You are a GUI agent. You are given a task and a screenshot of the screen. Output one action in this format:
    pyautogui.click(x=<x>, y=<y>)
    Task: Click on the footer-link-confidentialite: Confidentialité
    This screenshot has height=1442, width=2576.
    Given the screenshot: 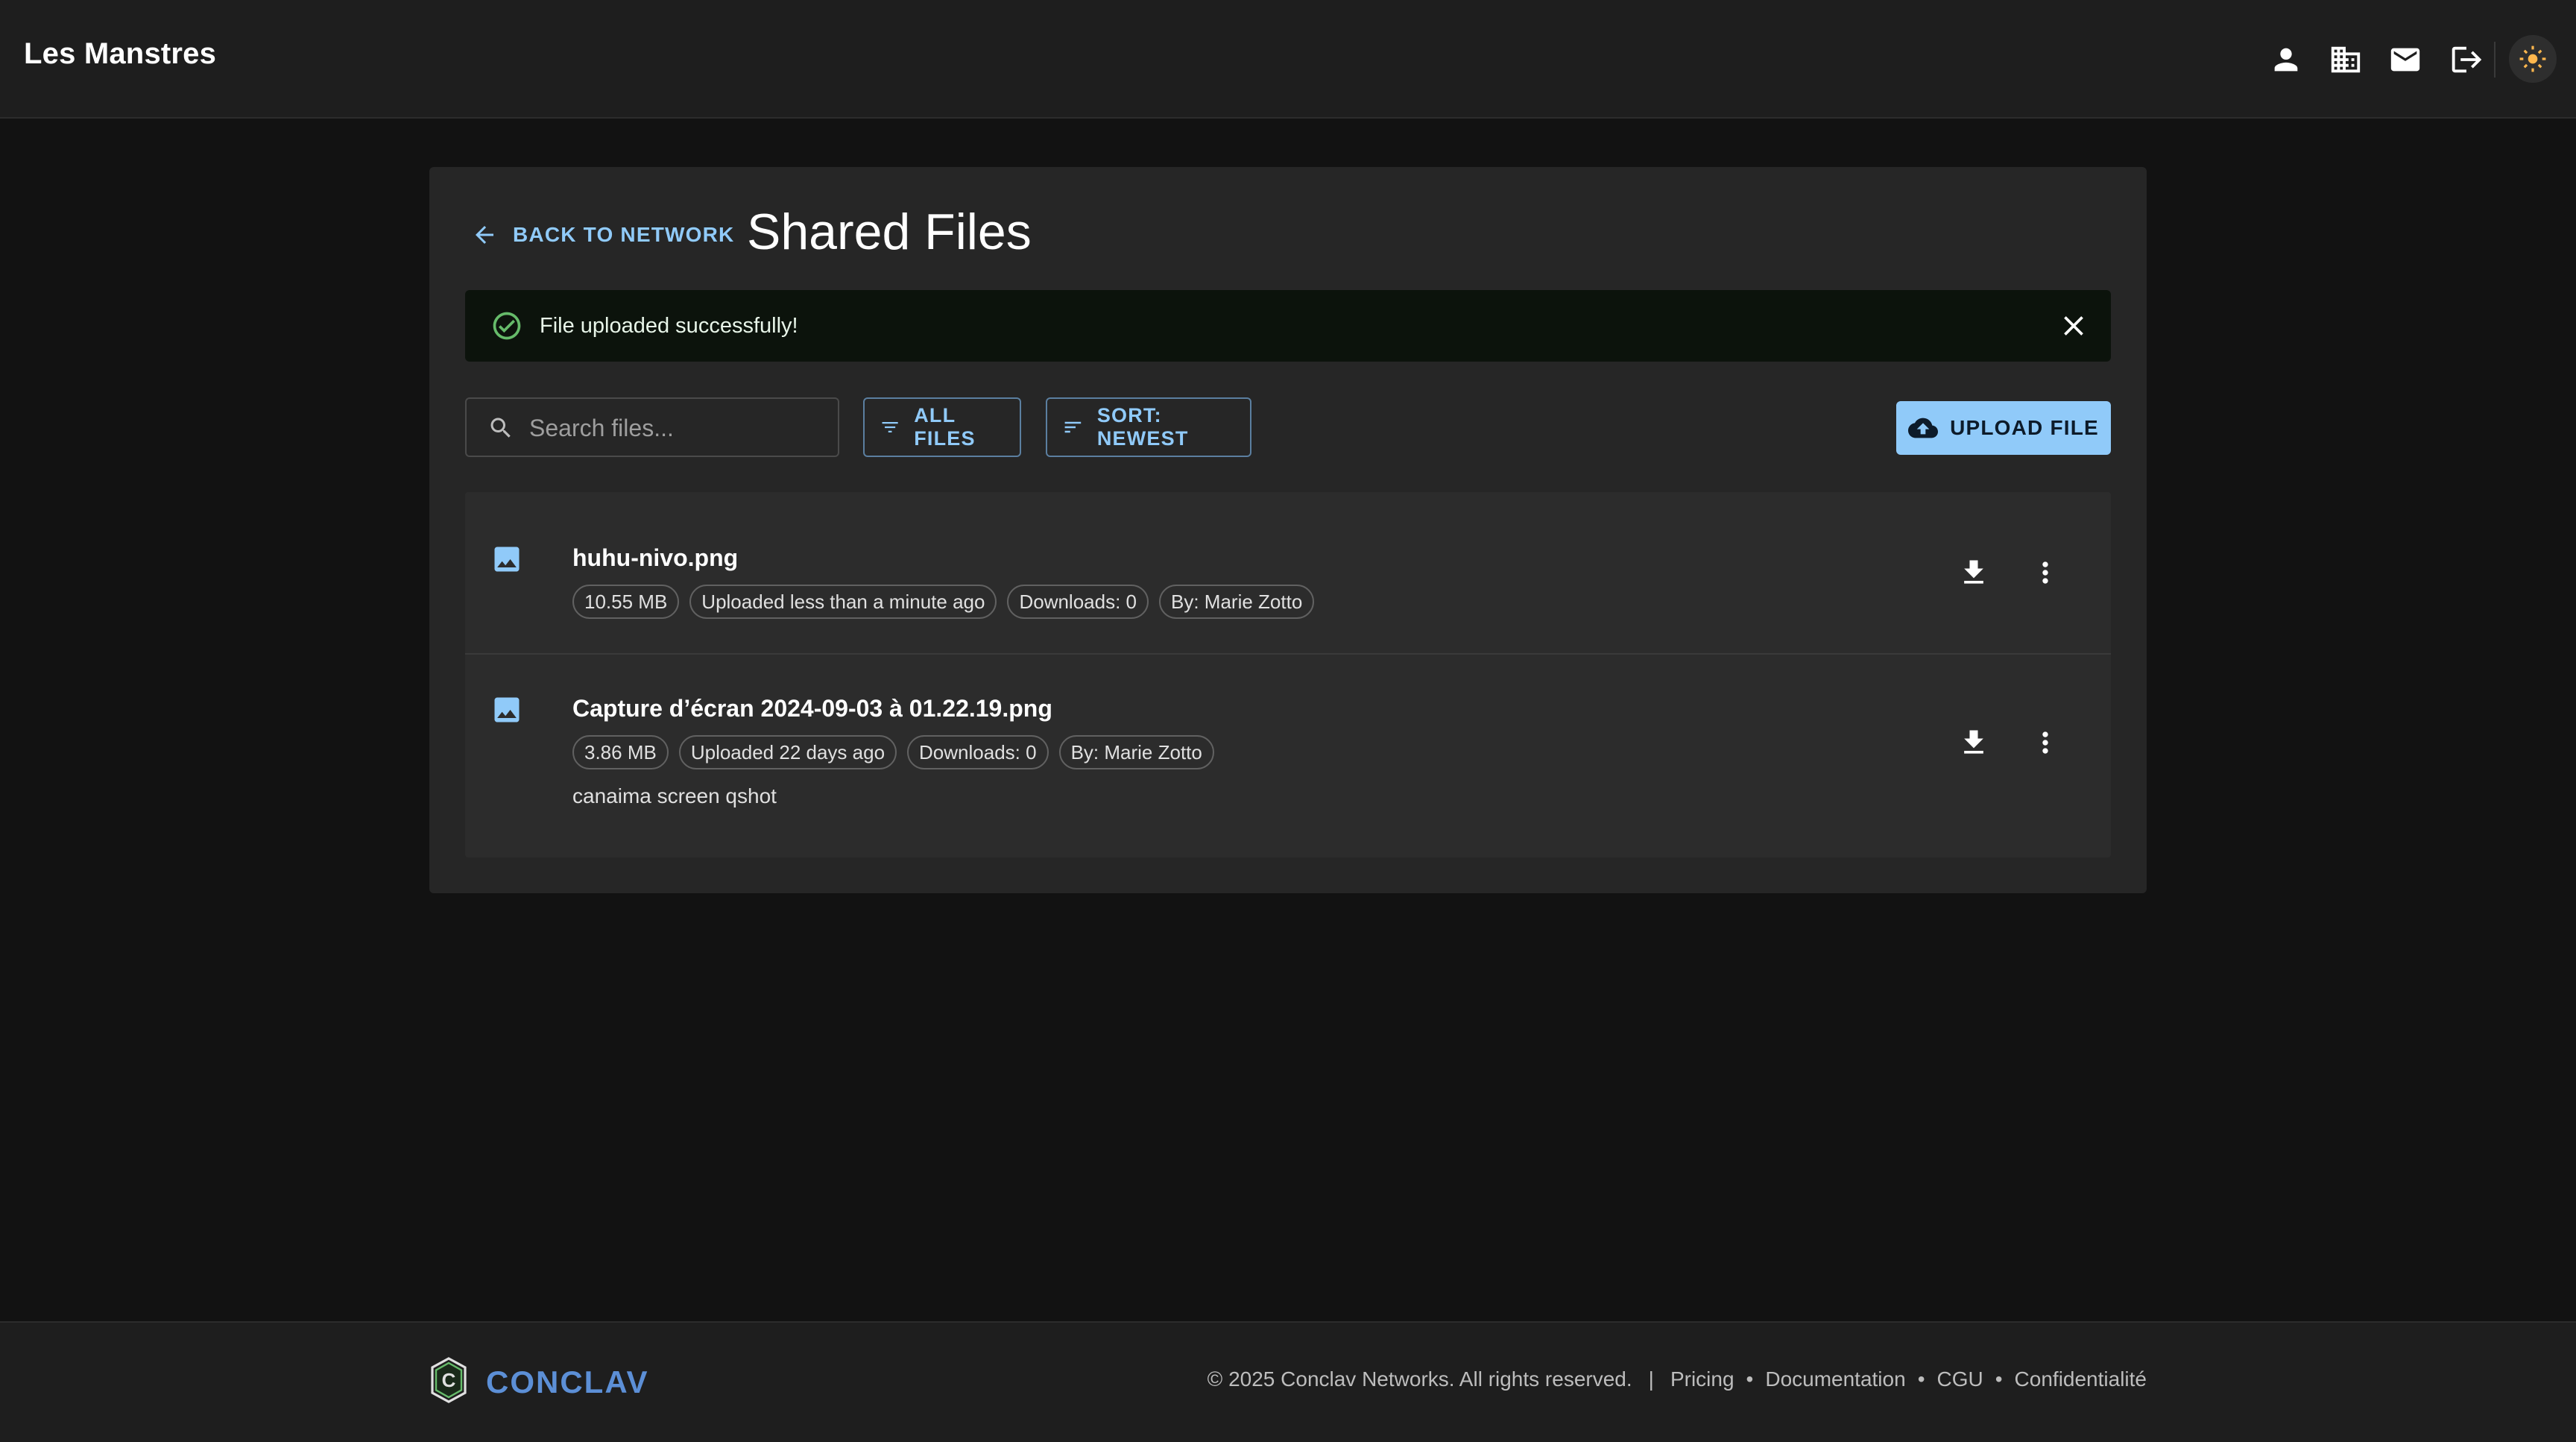 What is the action you would take?
    pyautogui.click(x=2081, y=1379)
    